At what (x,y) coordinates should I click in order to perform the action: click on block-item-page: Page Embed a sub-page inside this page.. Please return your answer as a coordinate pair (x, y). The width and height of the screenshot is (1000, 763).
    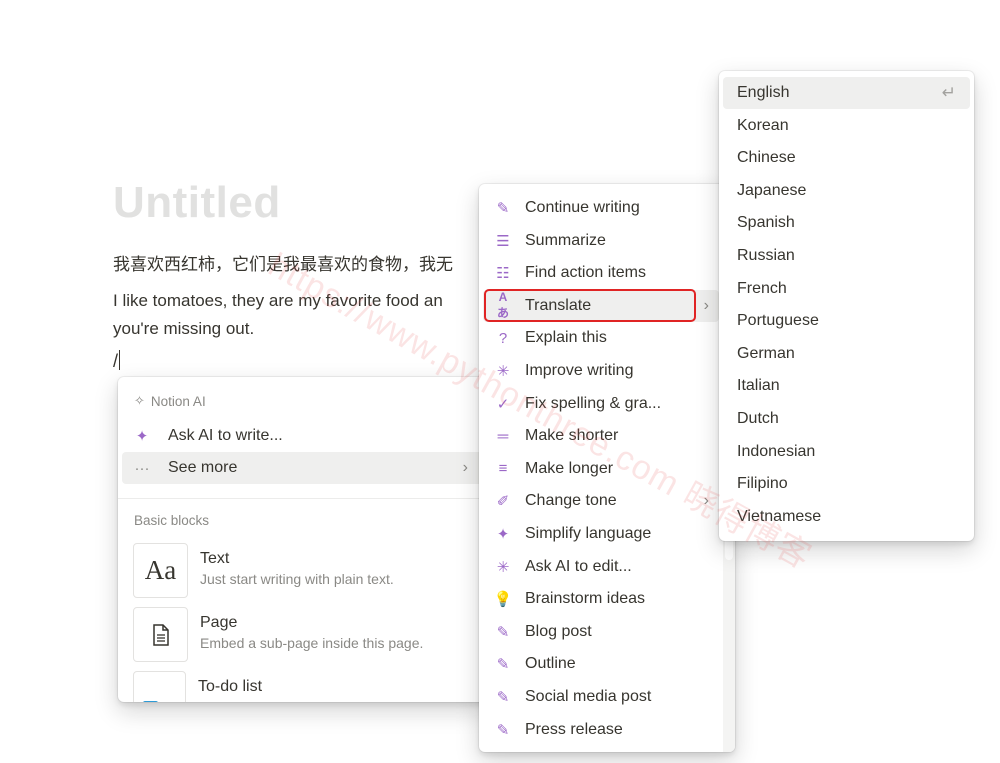
    Looking at the image, I should click on (278, 634).